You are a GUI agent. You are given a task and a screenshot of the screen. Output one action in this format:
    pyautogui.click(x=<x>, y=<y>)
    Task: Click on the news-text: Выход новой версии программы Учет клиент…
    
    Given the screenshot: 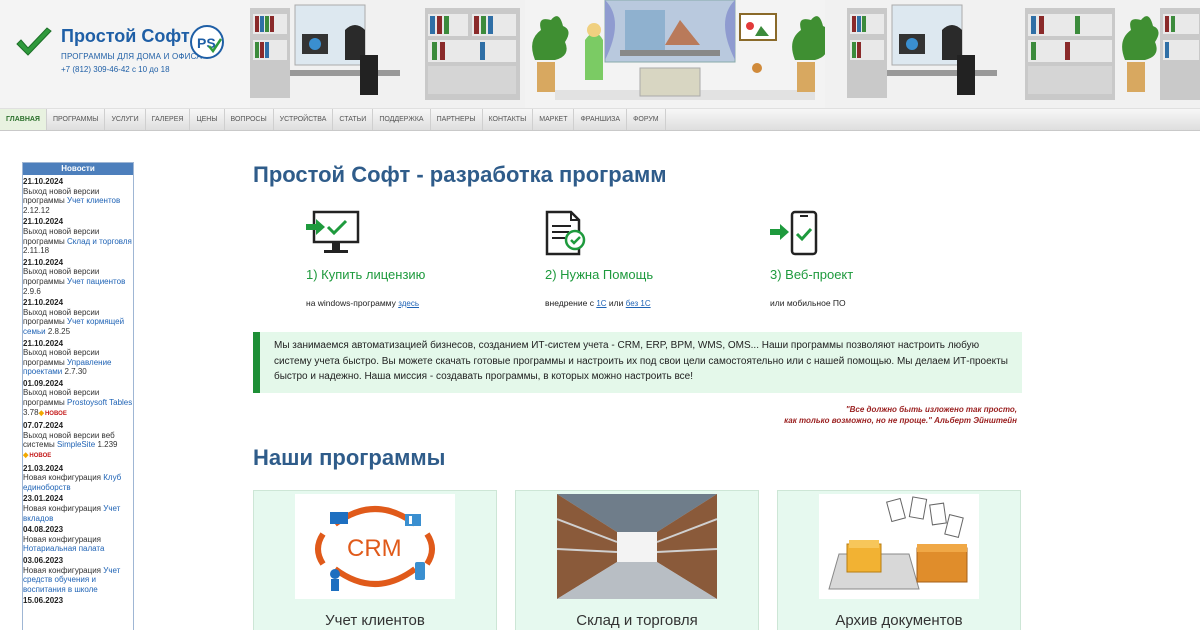 What is the action you would take?
    pyautogui.click(x=72, y=200)
    